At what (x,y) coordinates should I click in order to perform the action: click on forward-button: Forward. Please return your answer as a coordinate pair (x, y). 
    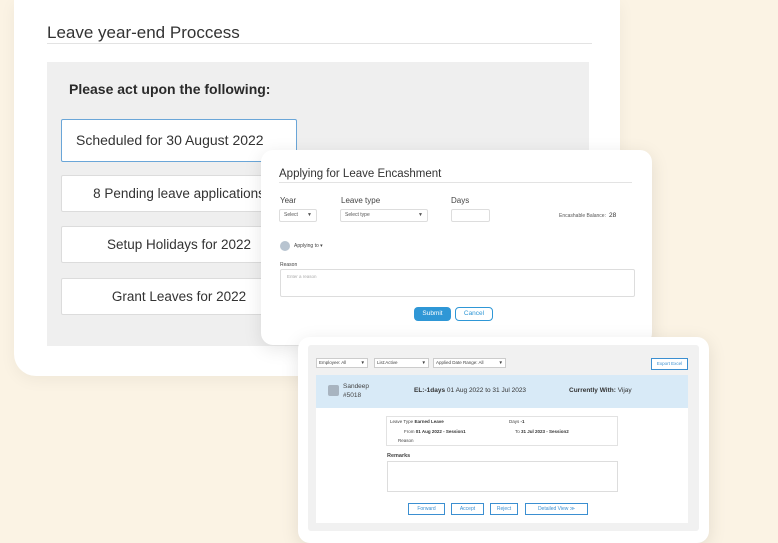
    Looking at the image, I should click on (426, 509).